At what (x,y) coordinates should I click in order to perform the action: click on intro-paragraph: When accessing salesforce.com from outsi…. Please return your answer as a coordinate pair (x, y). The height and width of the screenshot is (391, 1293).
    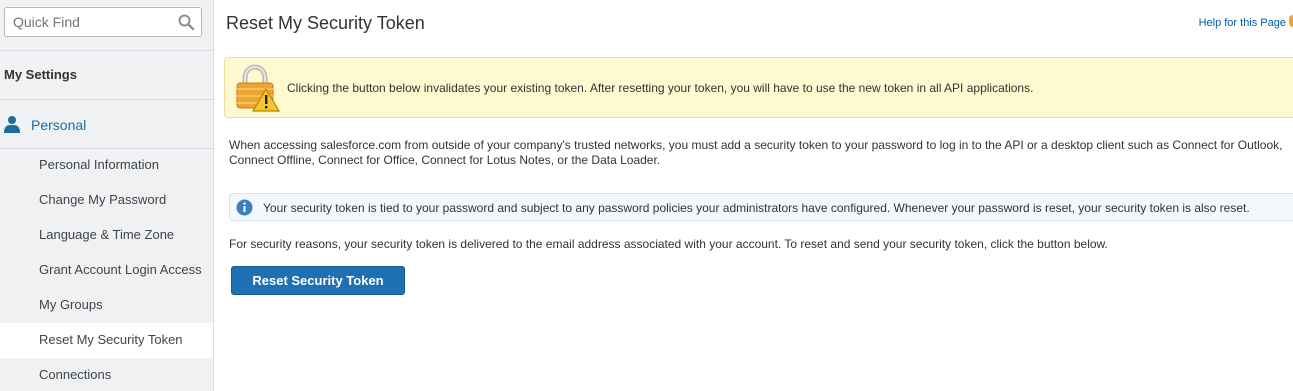
    Looking at the image, I should click on (761, 153).